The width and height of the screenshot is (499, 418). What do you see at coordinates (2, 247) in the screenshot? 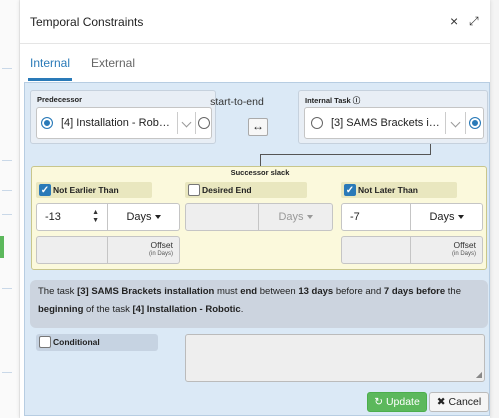
I see `background-status-marker` at bounding box center [2, 247].